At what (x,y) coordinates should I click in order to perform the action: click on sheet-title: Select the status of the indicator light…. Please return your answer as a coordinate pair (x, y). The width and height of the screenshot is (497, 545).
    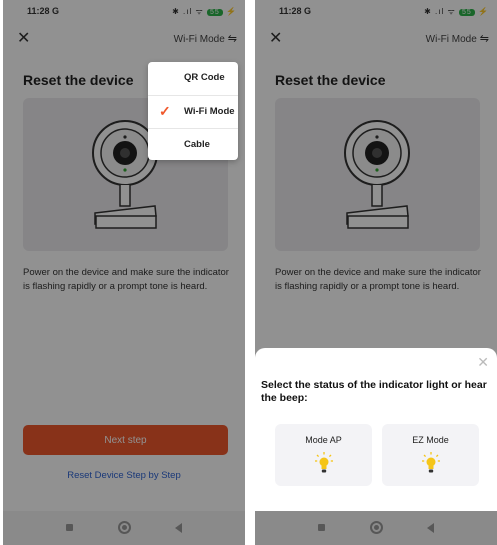
    Looking at the image, I should click on (374, 391).